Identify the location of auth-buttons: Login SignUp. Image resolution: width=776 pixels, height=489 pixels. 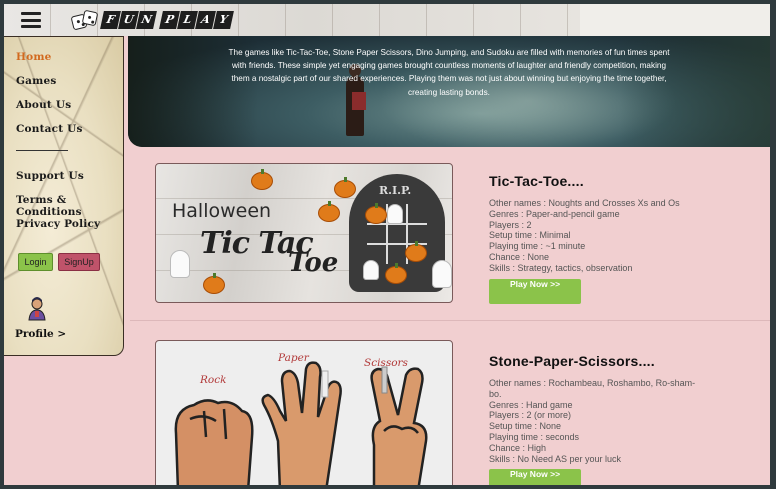
(59, 262).